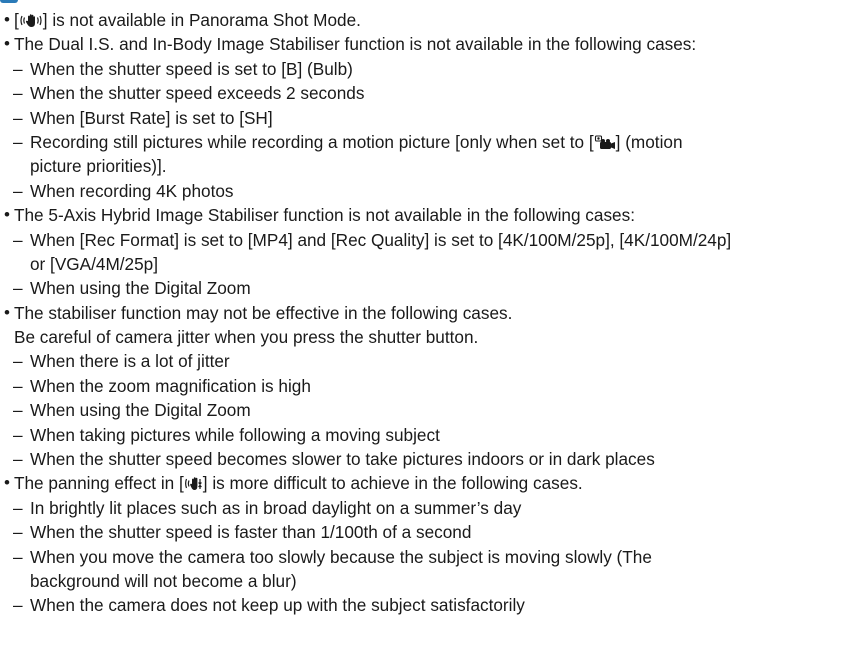 This screenshot has height=665, width=850. Describe the element at coordinates (193, 484) in the screenshot. I see `panning-stabiliser-icon` at that location.